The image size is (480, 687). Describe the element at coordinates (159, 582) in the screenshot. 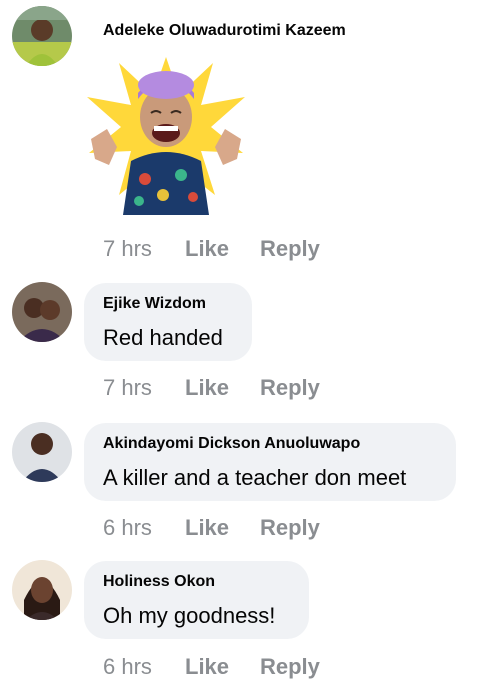

I see `comment-author: Holiness Okon` at that location.